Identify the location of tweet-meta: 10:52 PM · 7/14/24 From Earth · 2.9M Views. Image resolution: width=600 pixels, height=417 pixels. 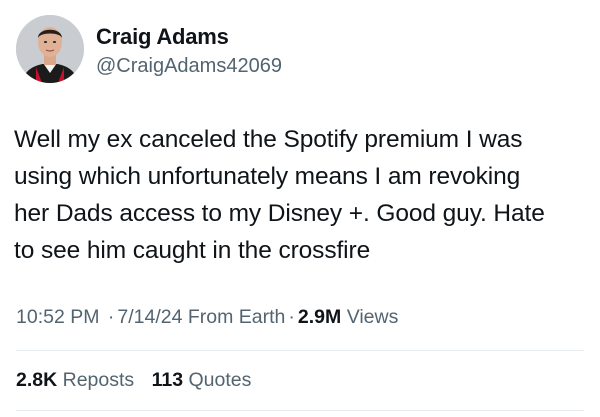
(207, 317).